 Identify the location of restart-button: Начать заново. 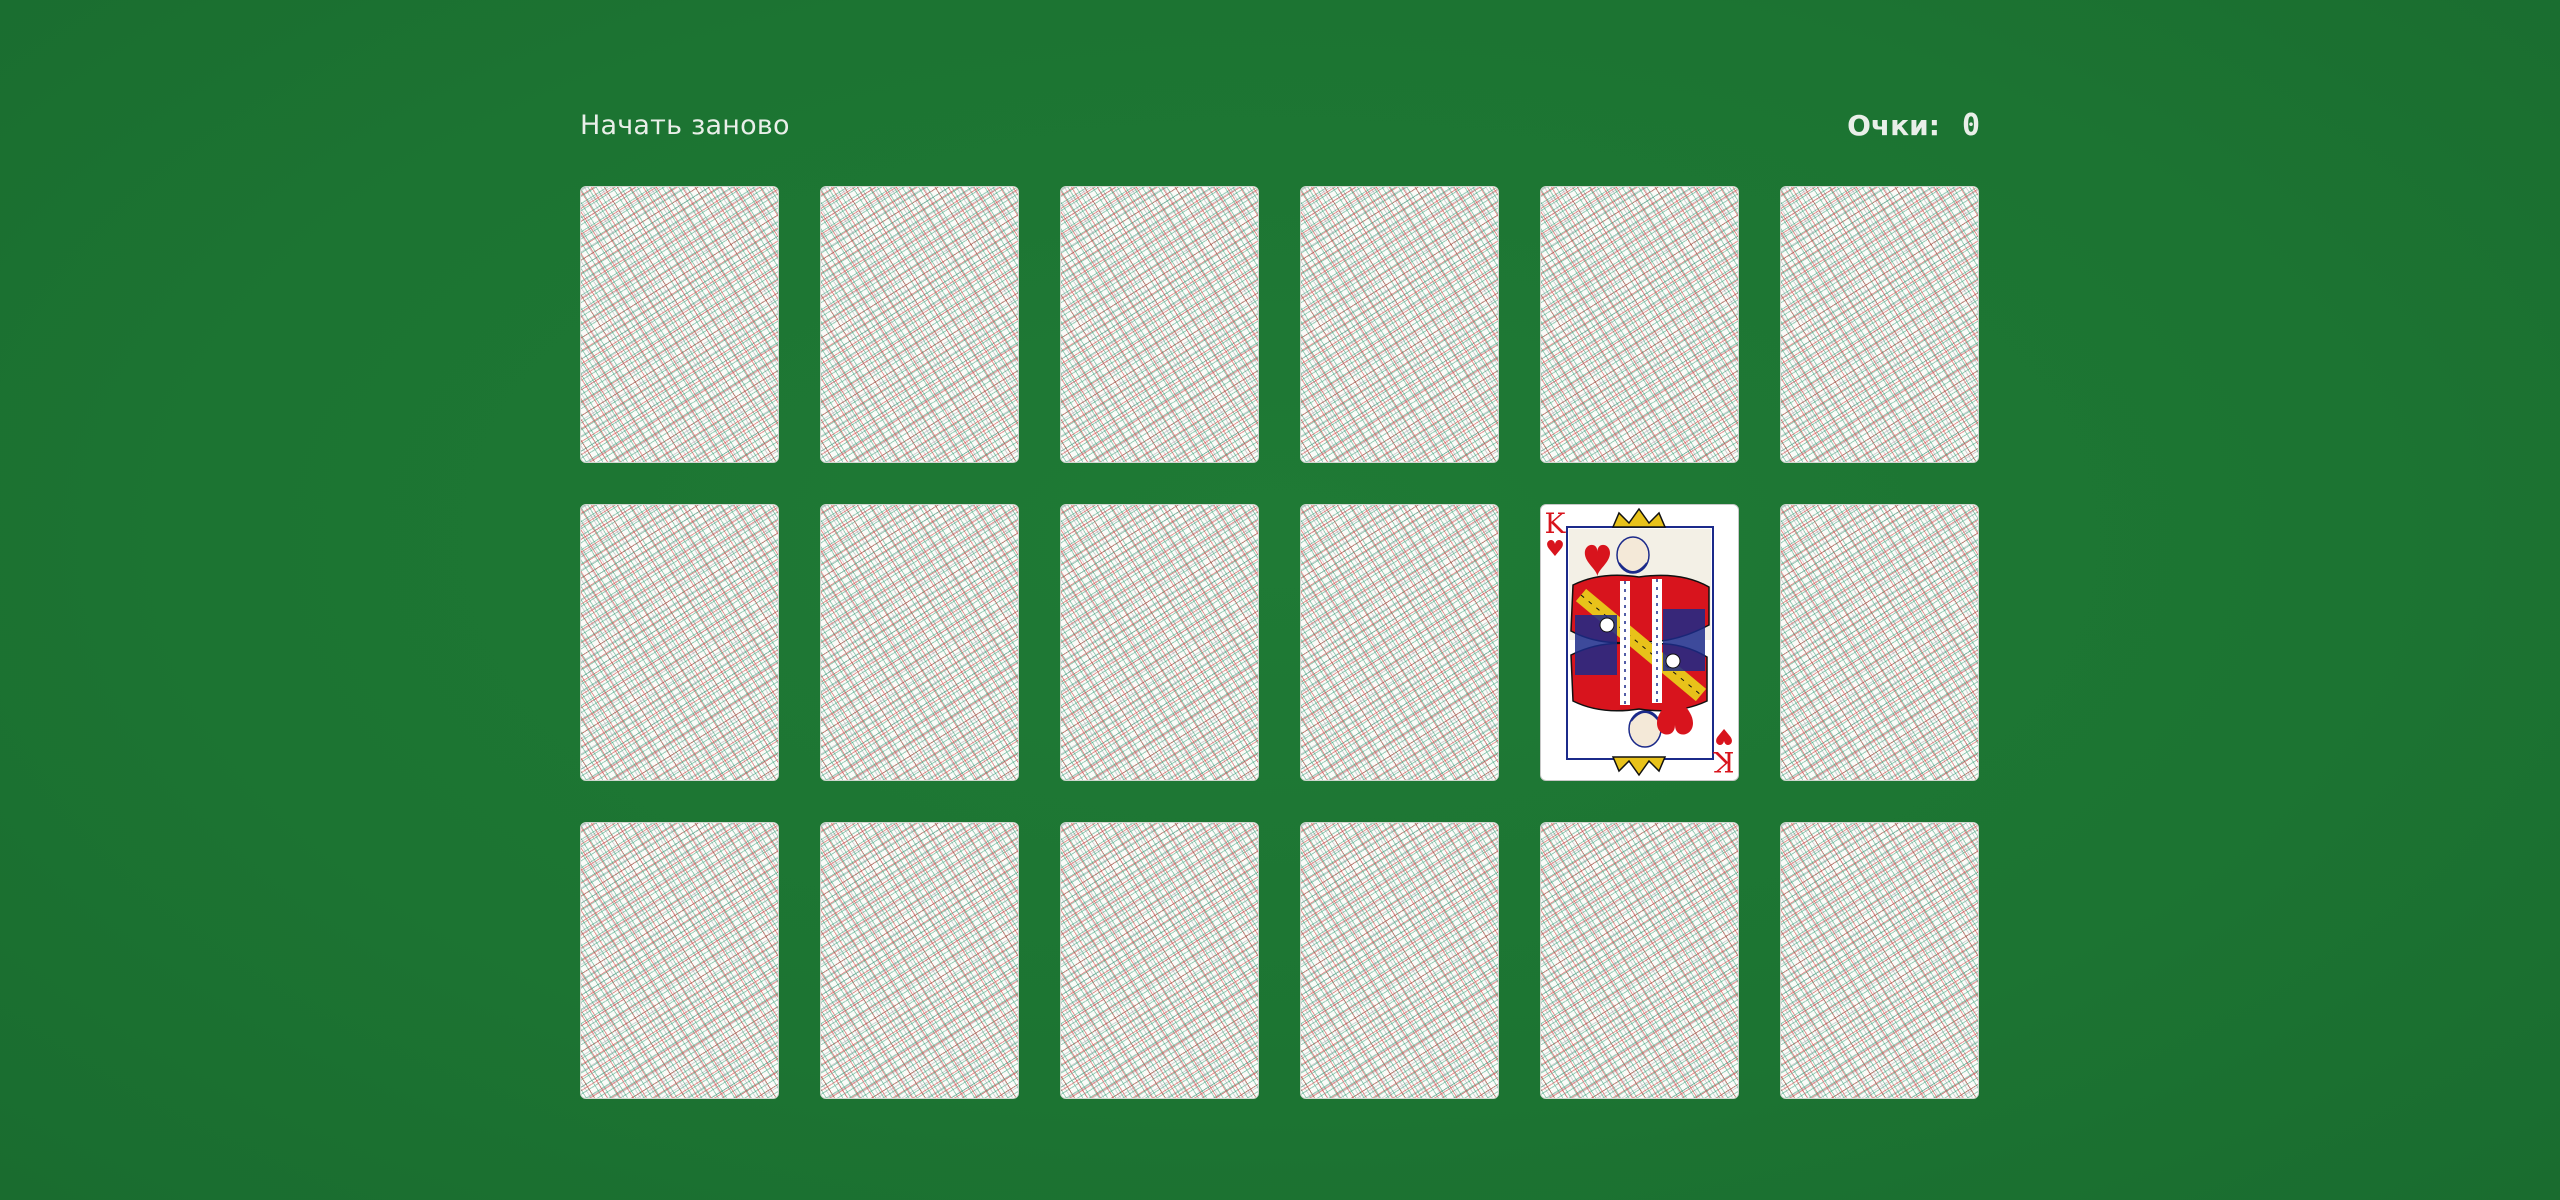
(685, 125).